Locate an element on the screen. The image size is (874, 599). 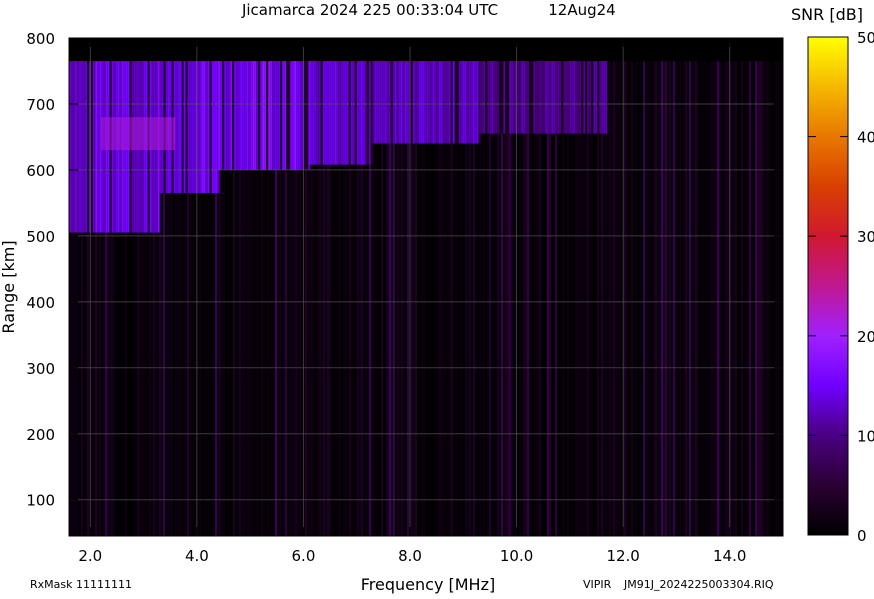
x-axis-title: Frequency [MHz] is located at coordinates (428, 584).